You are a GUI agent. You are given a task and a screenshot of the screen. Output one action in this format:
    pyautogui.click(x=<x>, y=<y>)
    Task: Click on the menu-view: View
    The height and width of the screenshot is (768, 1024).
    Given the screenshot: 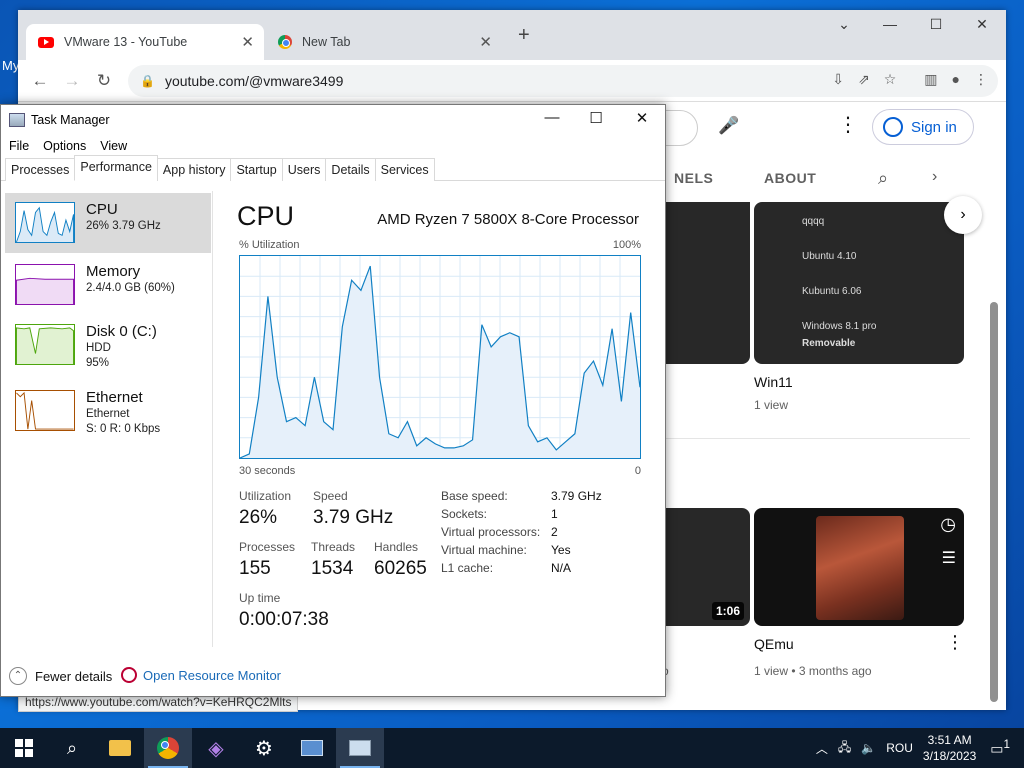 What is the action you would take?
    pyautogui.click(x=113, y=146)
    